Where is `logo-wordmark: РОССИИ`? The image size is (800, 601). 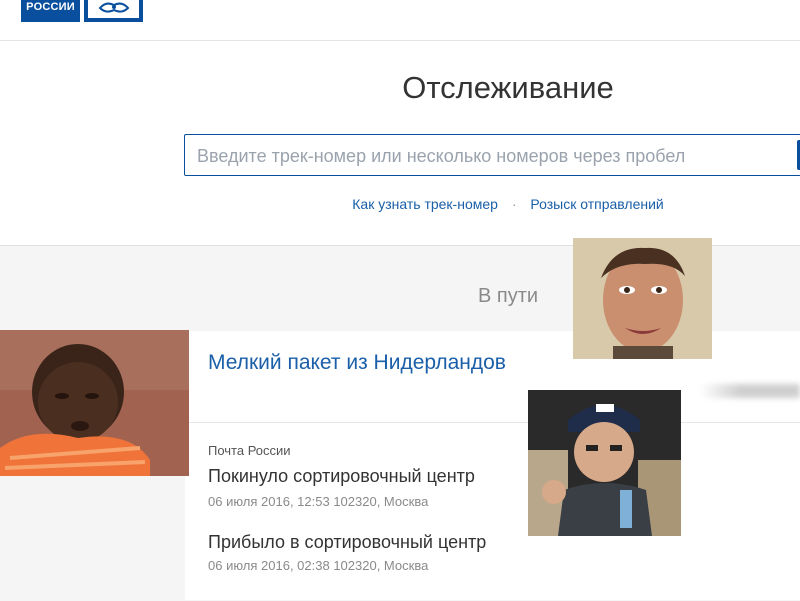
logo-wordmark: РОССИИ is located at coordinates (50, 11).